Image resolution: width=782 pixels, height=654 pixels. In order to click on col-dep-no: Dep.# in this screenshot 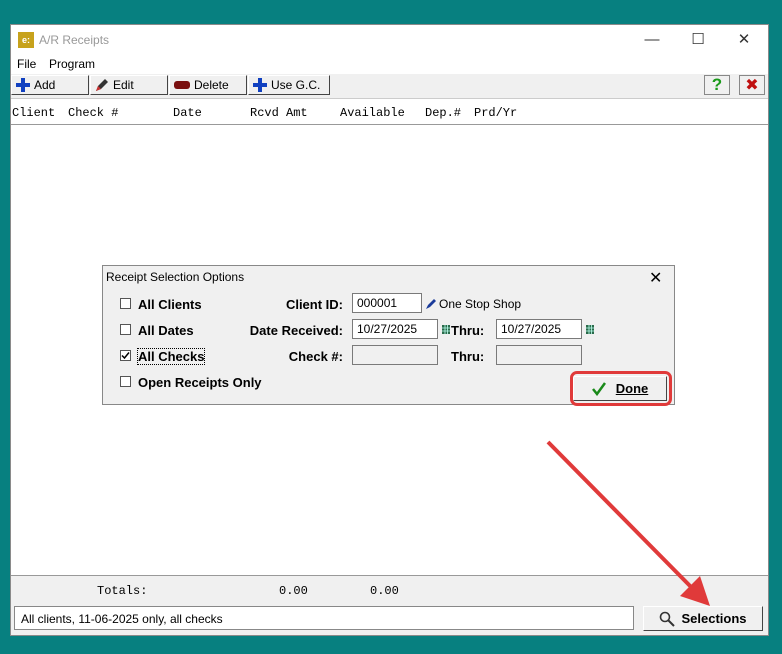, I will do `click(443, 113)`.